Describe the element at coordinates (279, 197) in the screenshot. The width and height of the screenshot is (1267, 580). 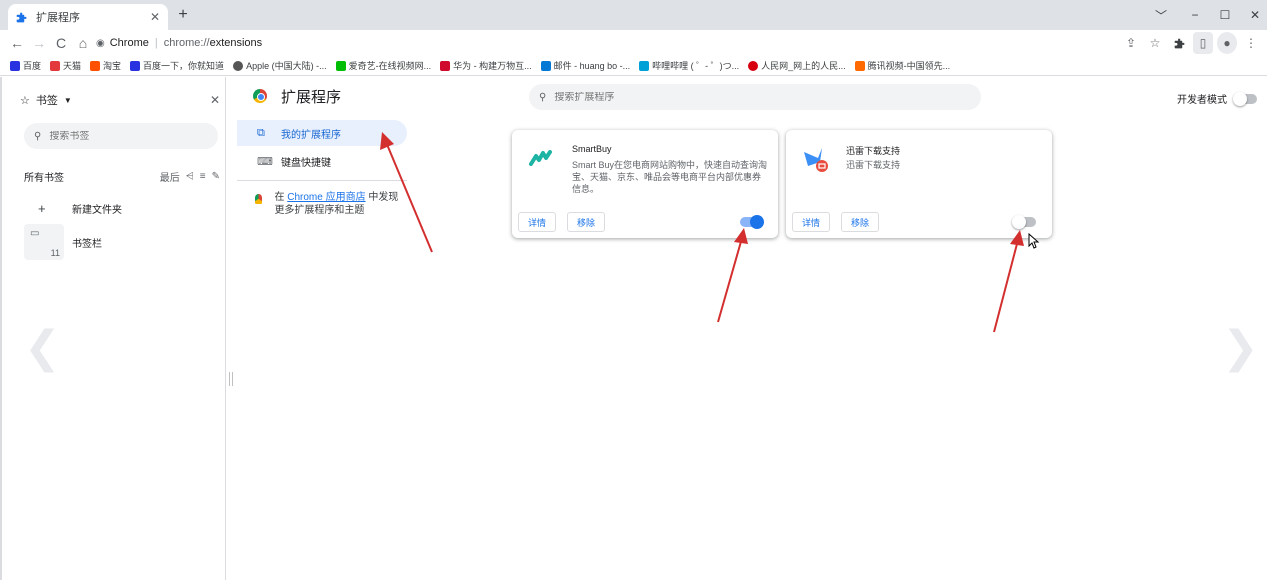
I see `webstore-prefix: 在` at that location.